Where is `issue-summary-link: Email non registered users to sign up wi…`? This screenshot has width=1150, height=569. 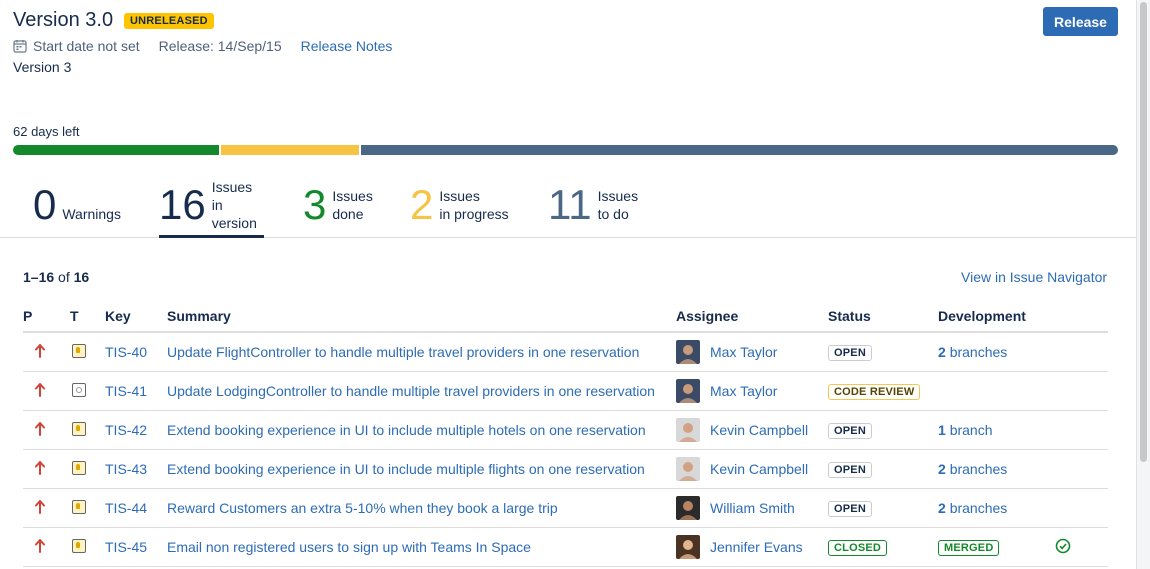 issue-summary-link: Email non registered users to sign up wi… is located at coordinates (349, 547).